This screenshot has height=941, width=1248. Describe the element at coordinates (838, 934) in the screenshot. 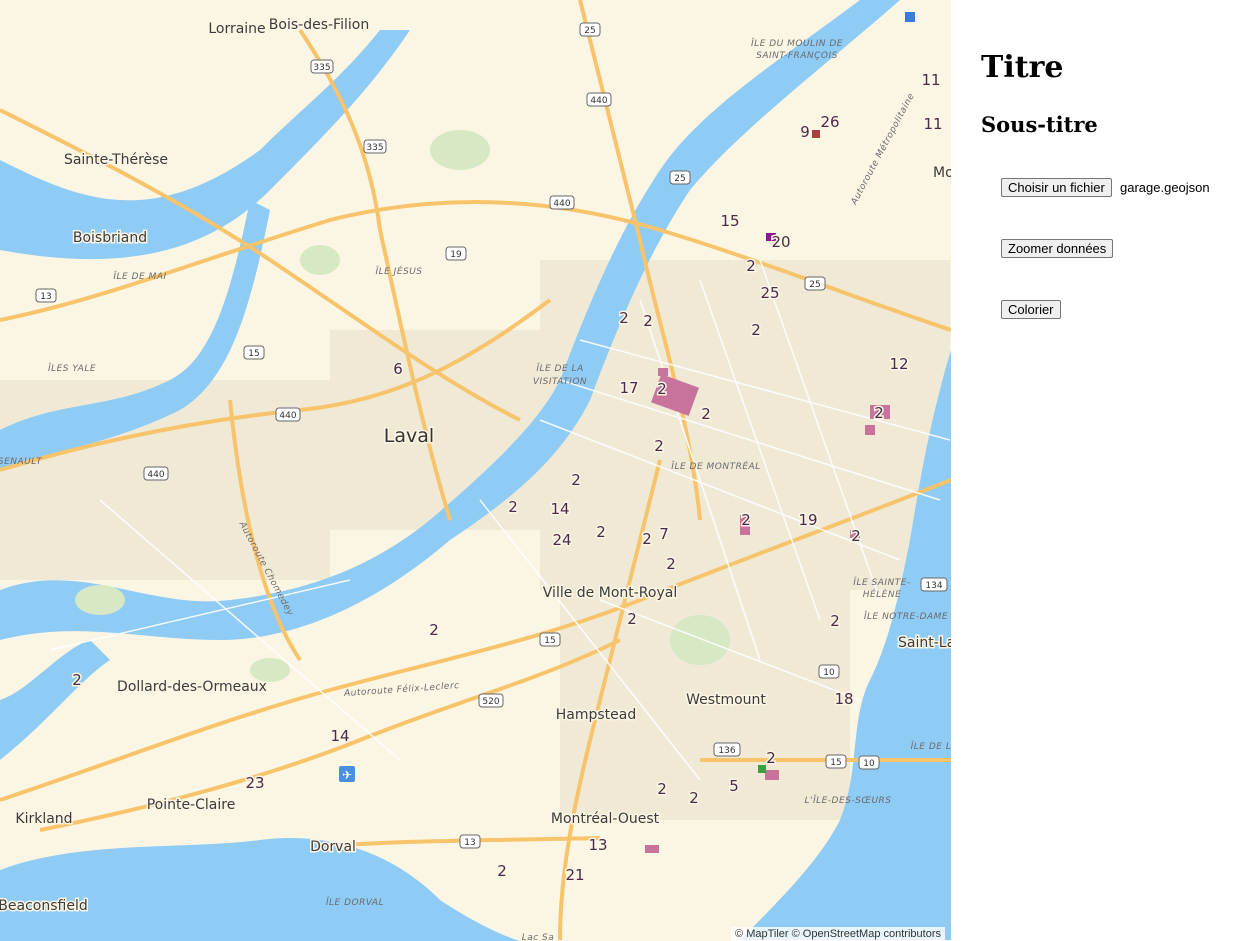

I see `map-attribution: © MapTiler © OpenStreetMap contributors` at that location.